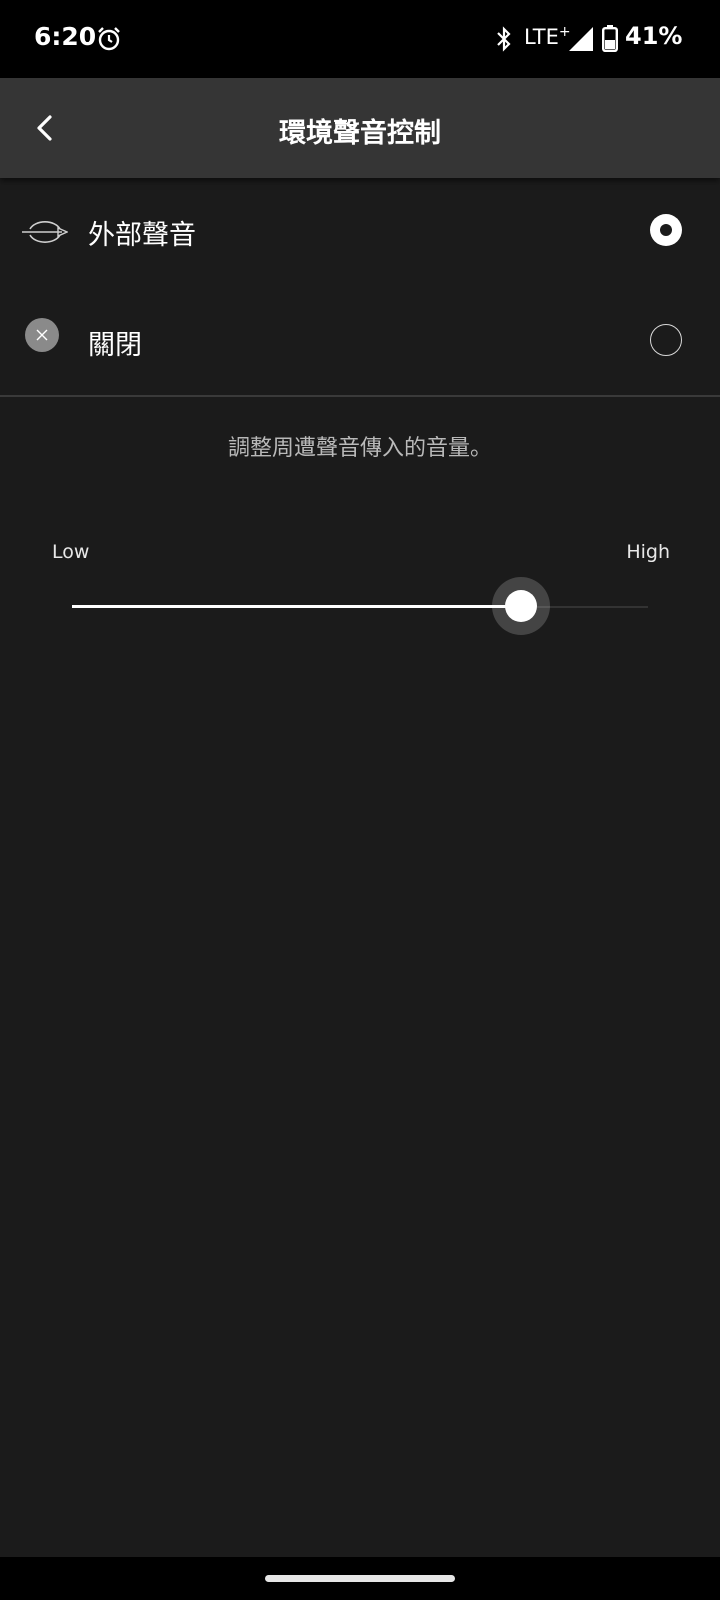 This screenshot has width=720, height=1600. I want to click on volume-slider-thumb, so click(521, 606).